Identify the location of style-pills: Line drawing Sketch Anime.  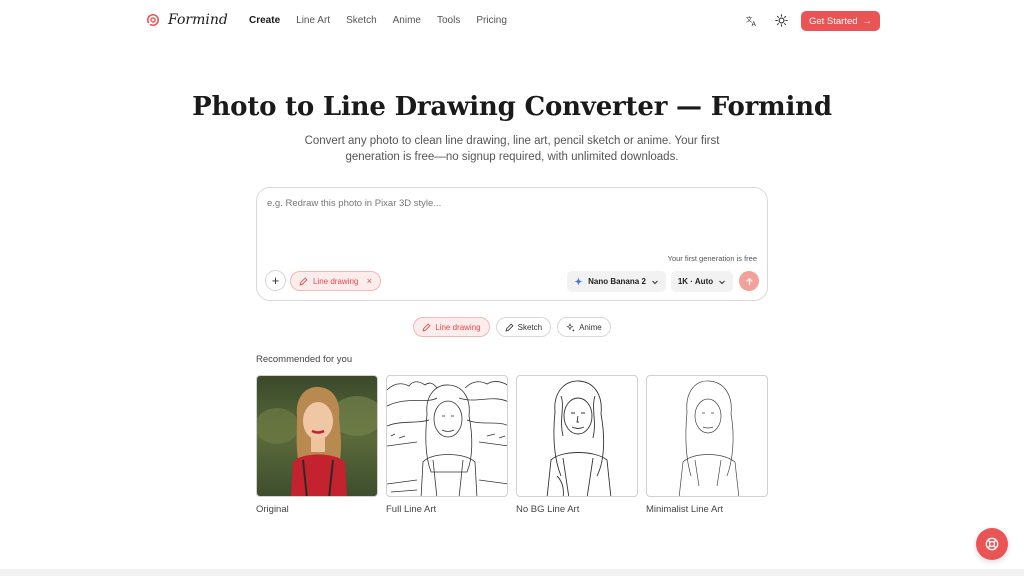
(512, 327).